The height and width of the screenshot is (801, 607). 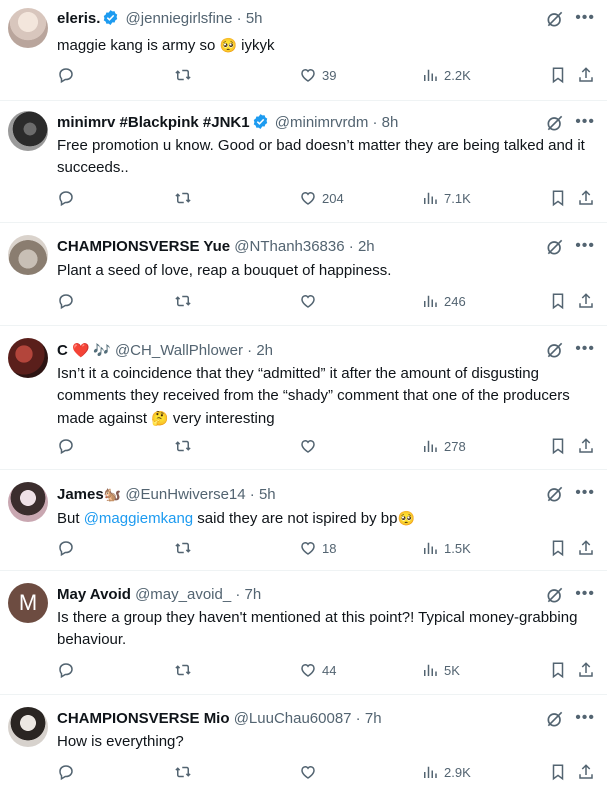 What do you see at coordinates (179, 18) in the screenshot?
I see `user-handle: @jenniegirlsfine` at bounding box center [179, 18].